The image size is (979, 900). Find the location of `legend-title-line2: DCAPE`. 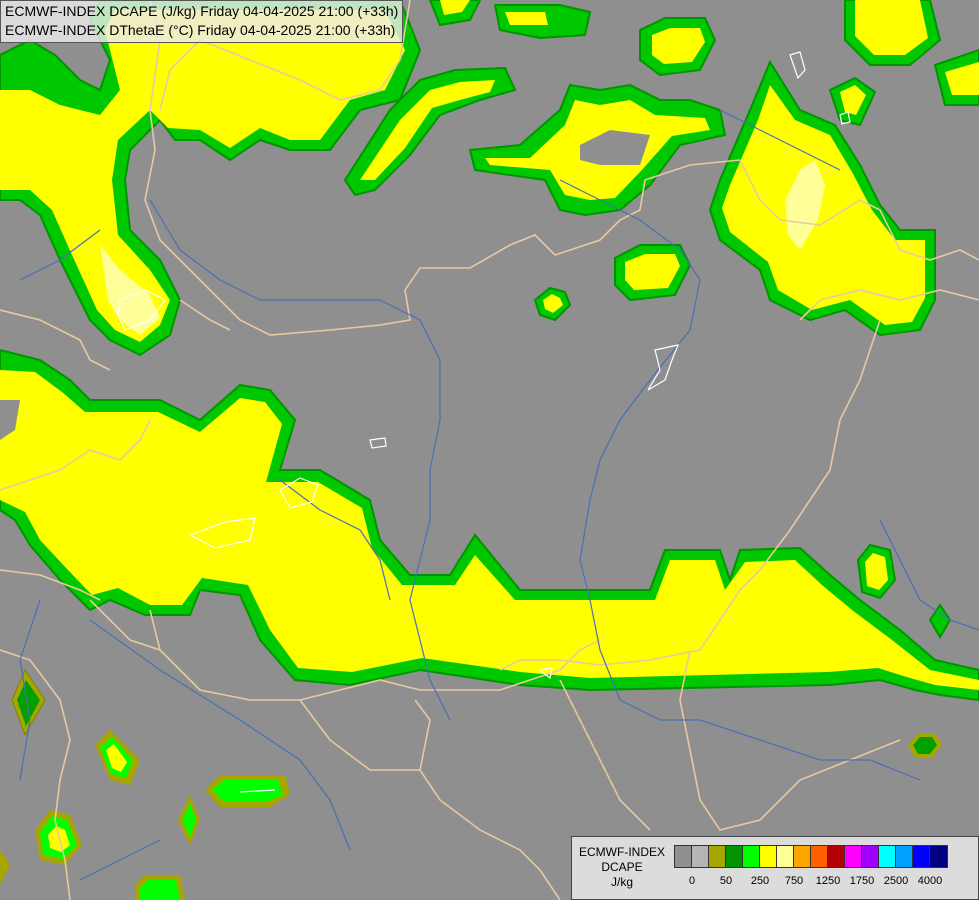

legend-title-line2: DCAPE is located at coordinates (622, 867).